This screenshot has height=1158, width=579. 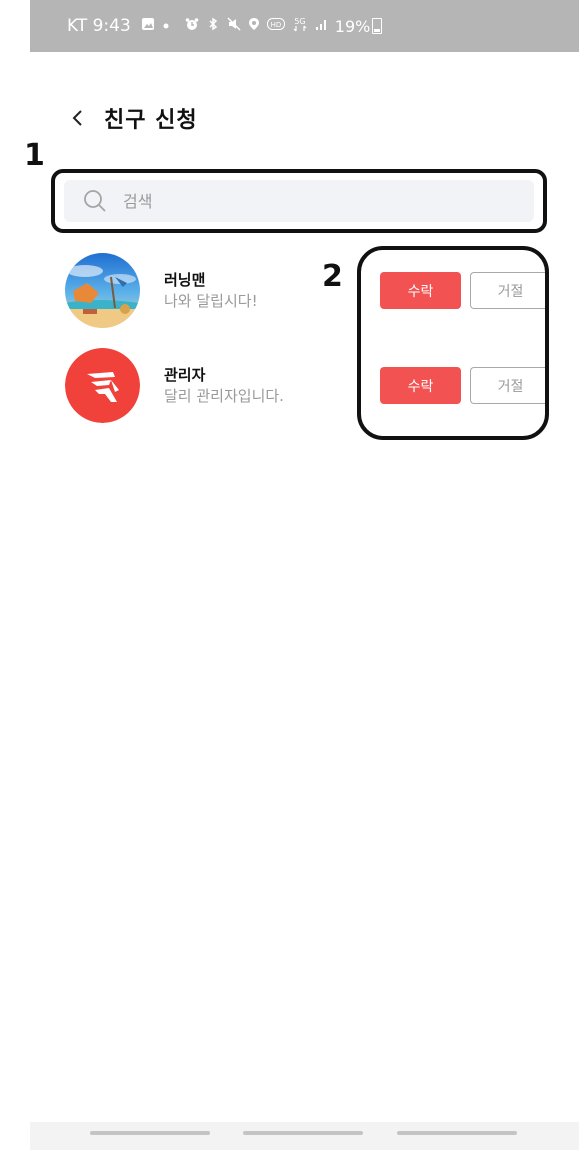 What do you see at coordinates (304, 1136) in the screenshot?
I see `system-nav-bar` at bounding box center [304, 1136].